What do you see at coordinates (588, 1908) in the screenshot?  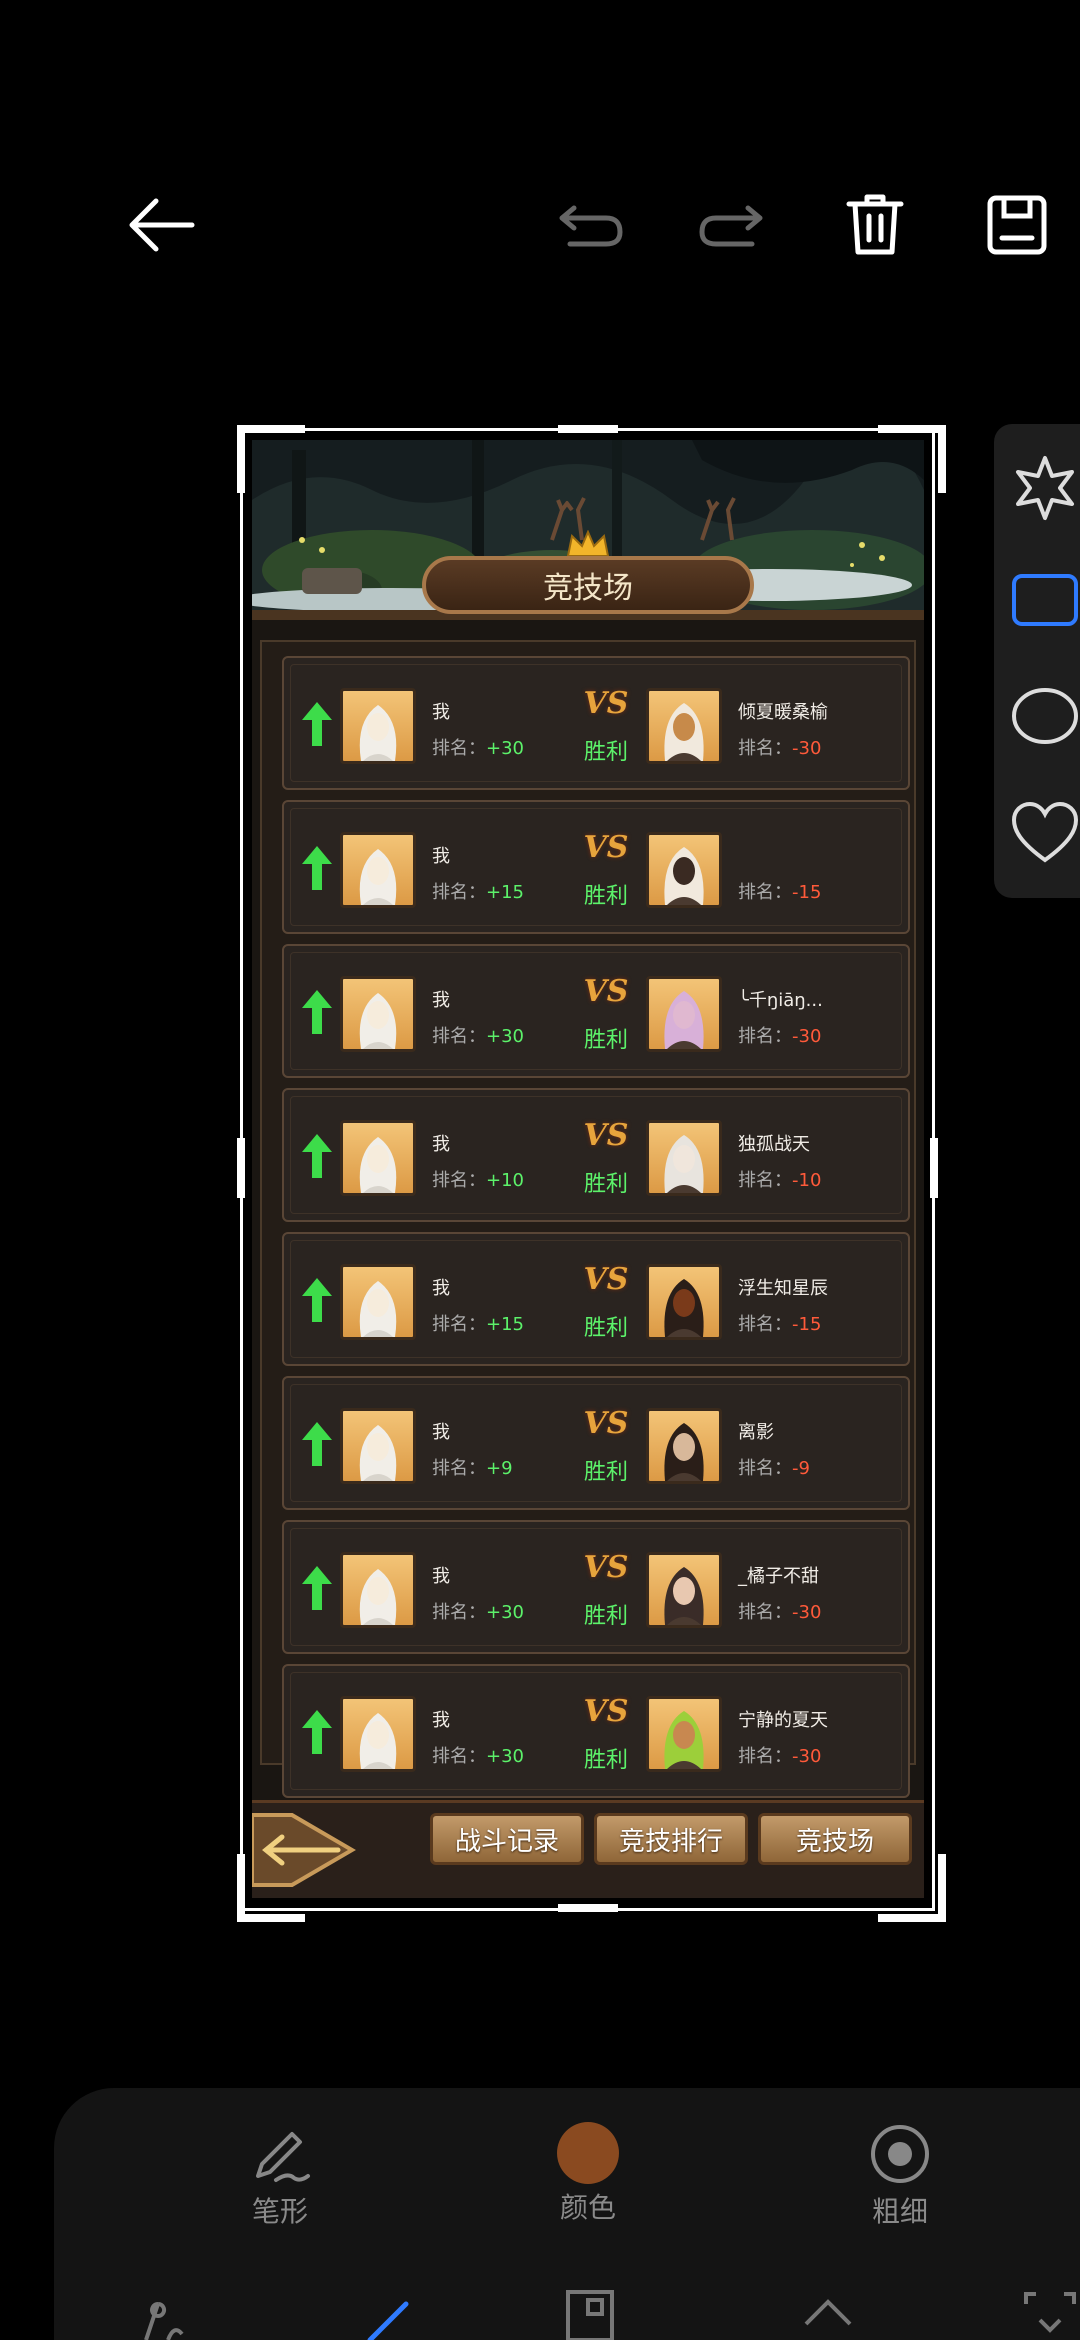 I see `crop-handle-bottom` at bounding box center [588, 1908].